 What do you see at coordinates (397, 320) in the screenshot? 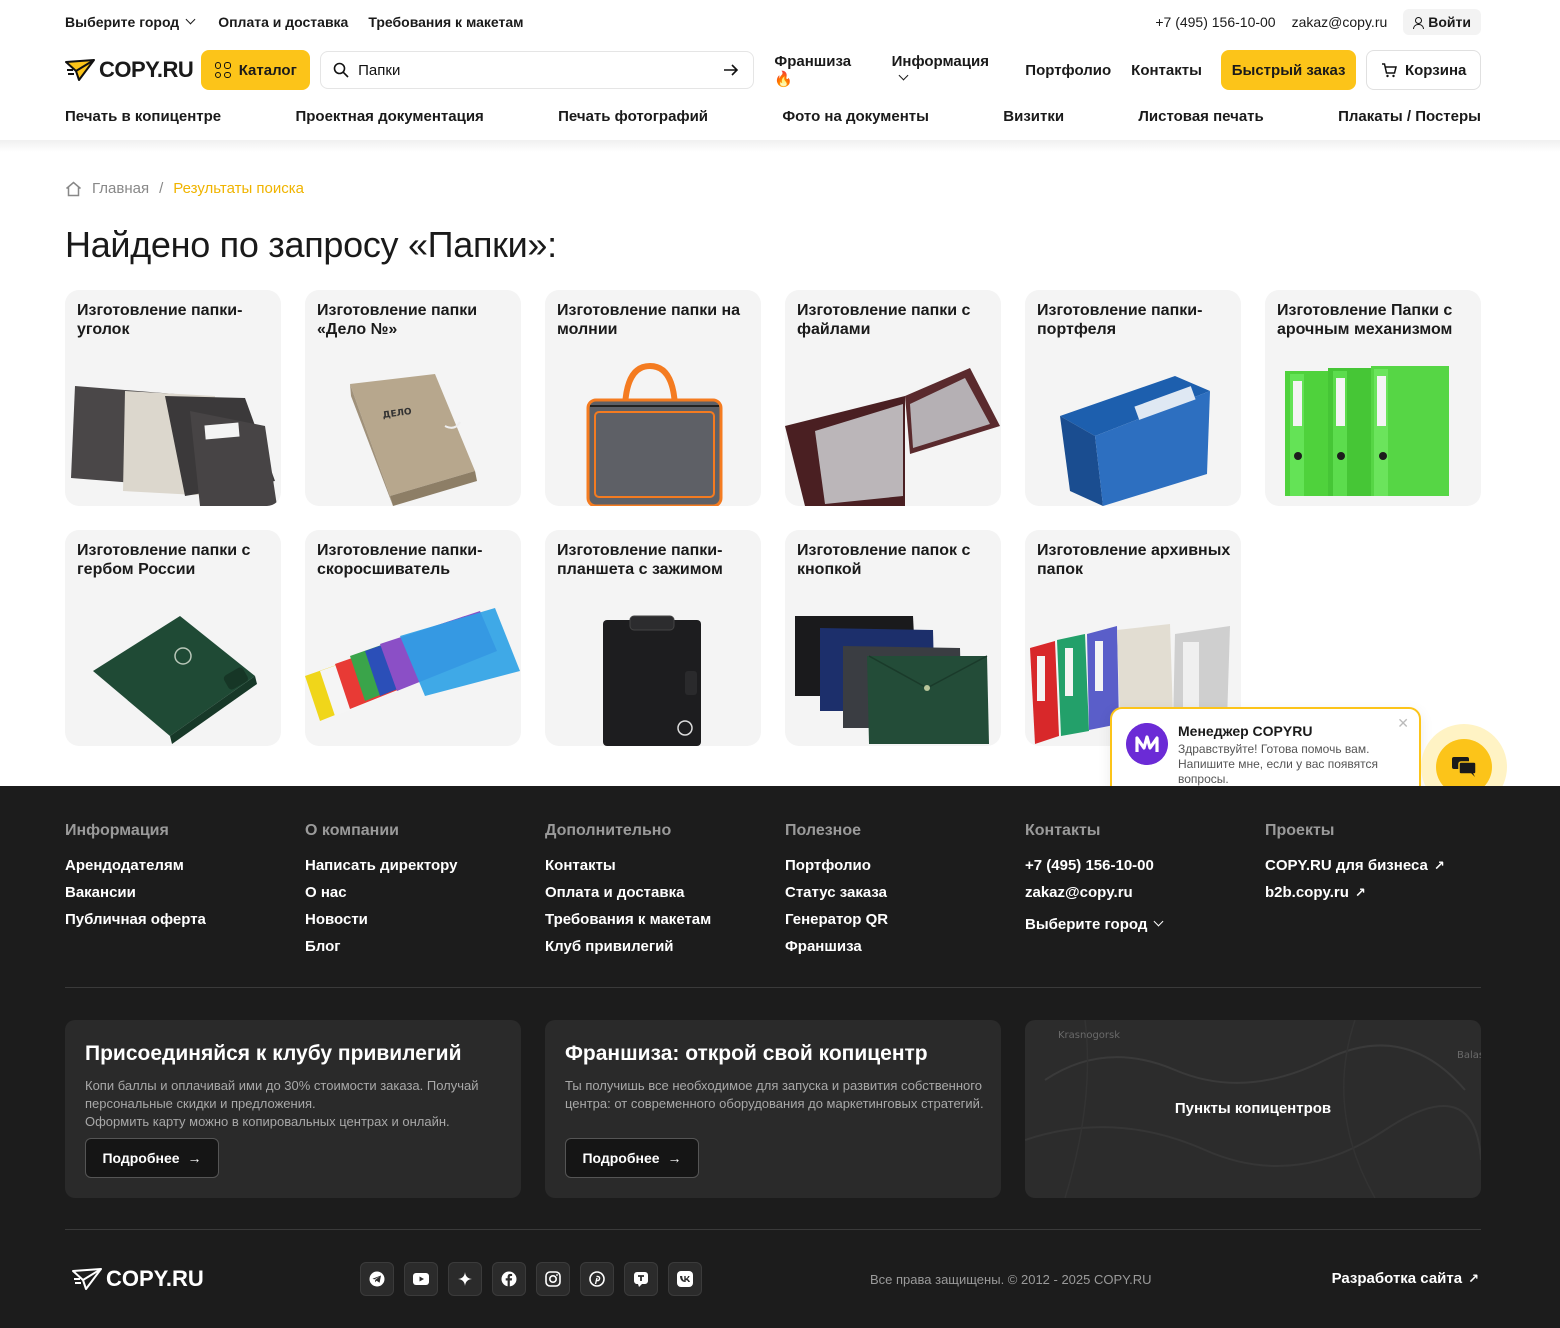
I see `product-card-title: Изготовление папки «Дело №»` at bounding box center [397, 320].